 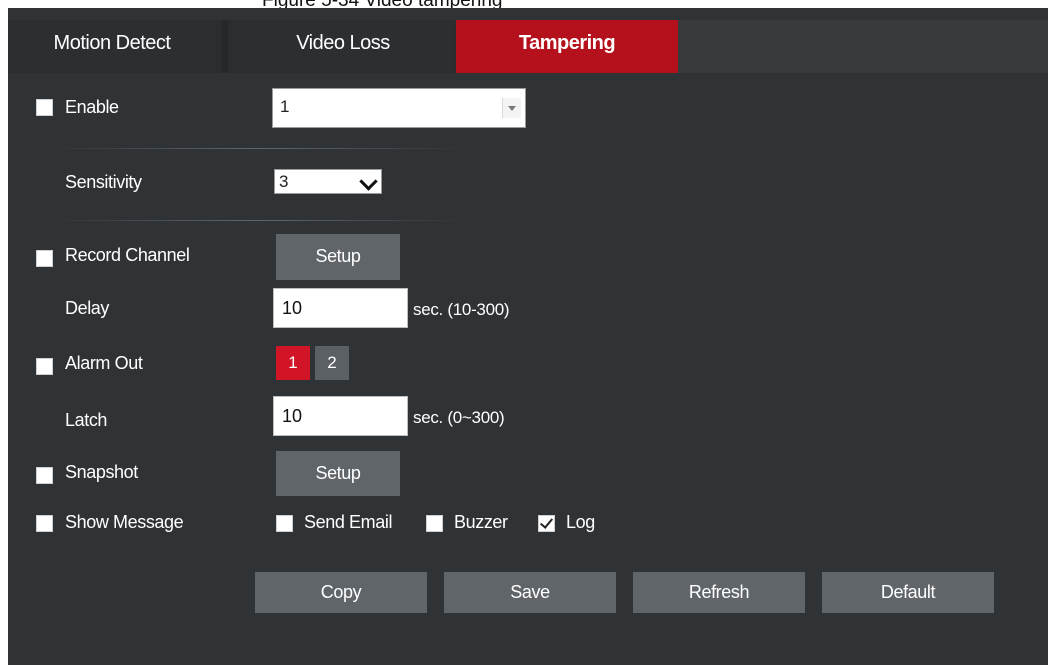 I want to click on log-checkbox, so click(x=546, y=523).